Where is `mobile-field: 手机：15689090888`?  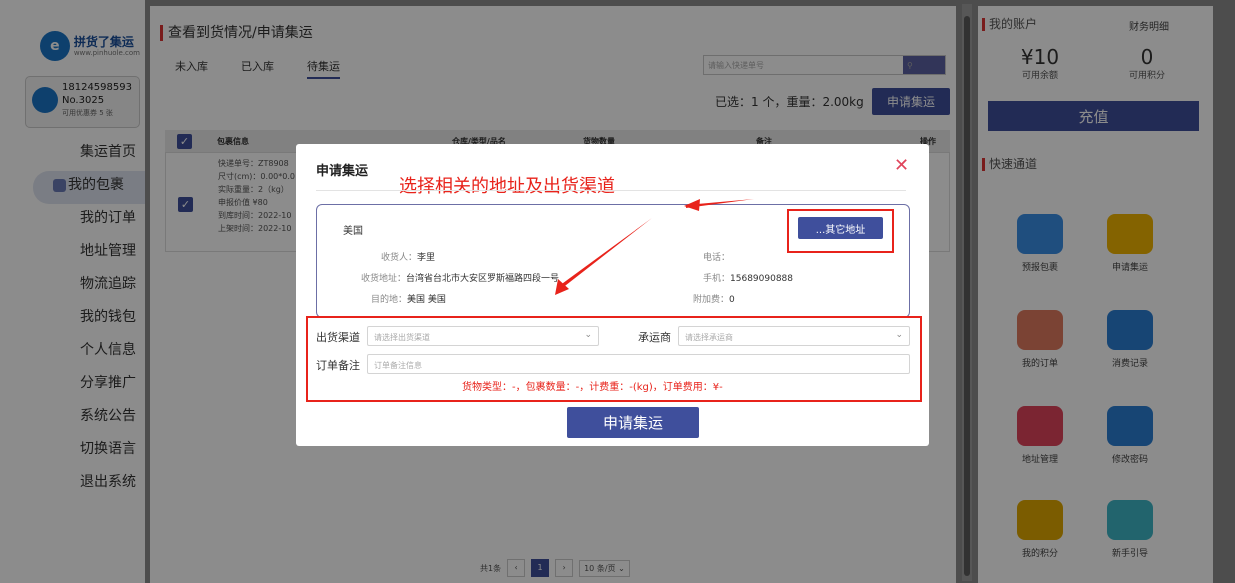
mobile-field: 手机：15689090888 is located at coordinates (748, 277).